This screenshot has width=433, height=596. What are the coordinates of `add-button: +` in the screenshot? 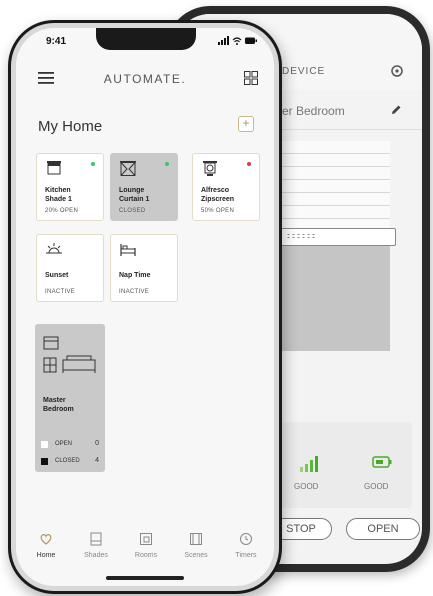 It's located at (246, 124).